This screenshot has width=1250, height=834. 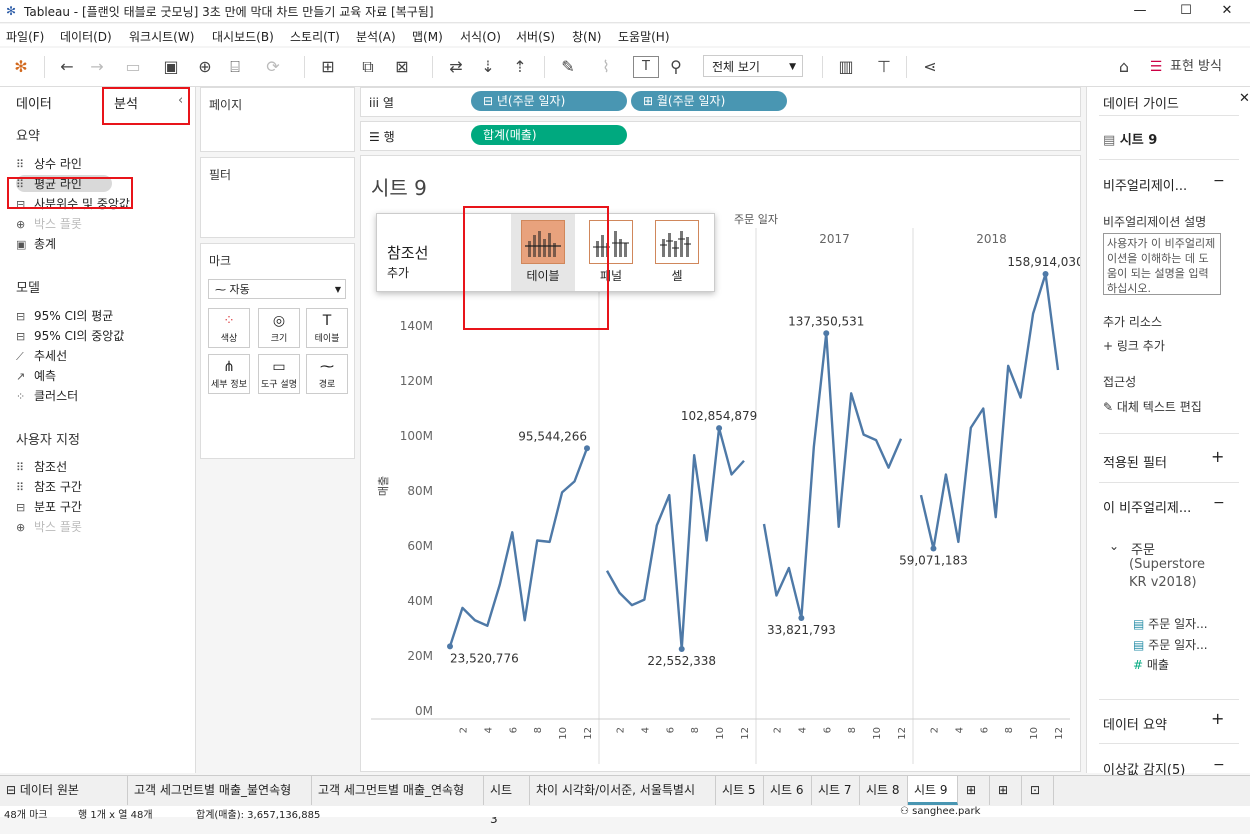 I want to click on tab-sheet: 고객 세그먼트별 매출_연속형, so click(x=398, y=790).